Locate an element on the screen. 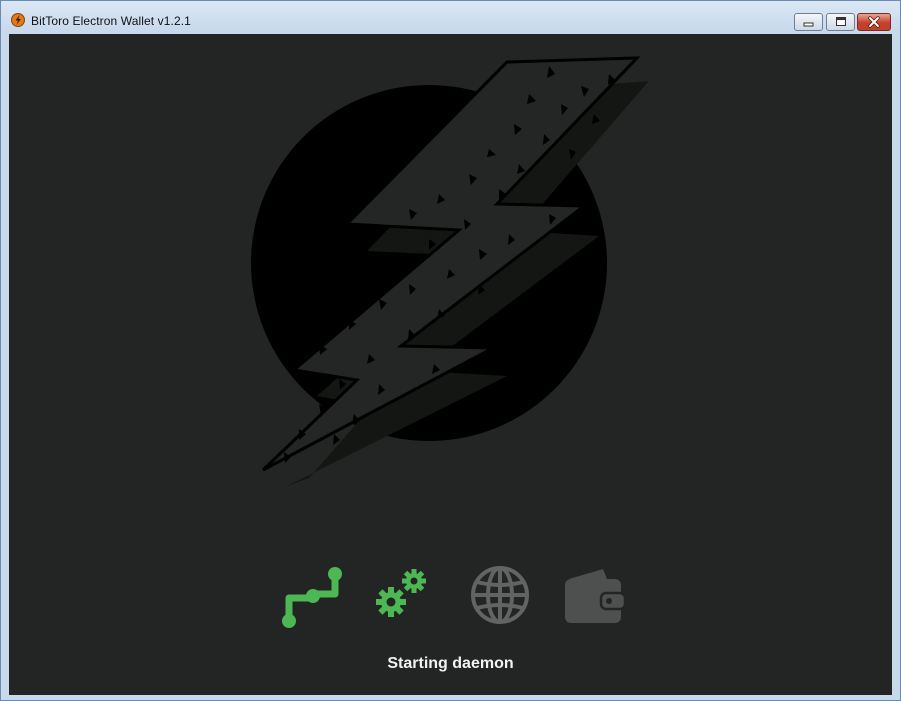 The height and width of the screenshot is (701, 901). title-bar: BitToro Electron Wallet v1.2.1 is located at coordinates (450, 17).